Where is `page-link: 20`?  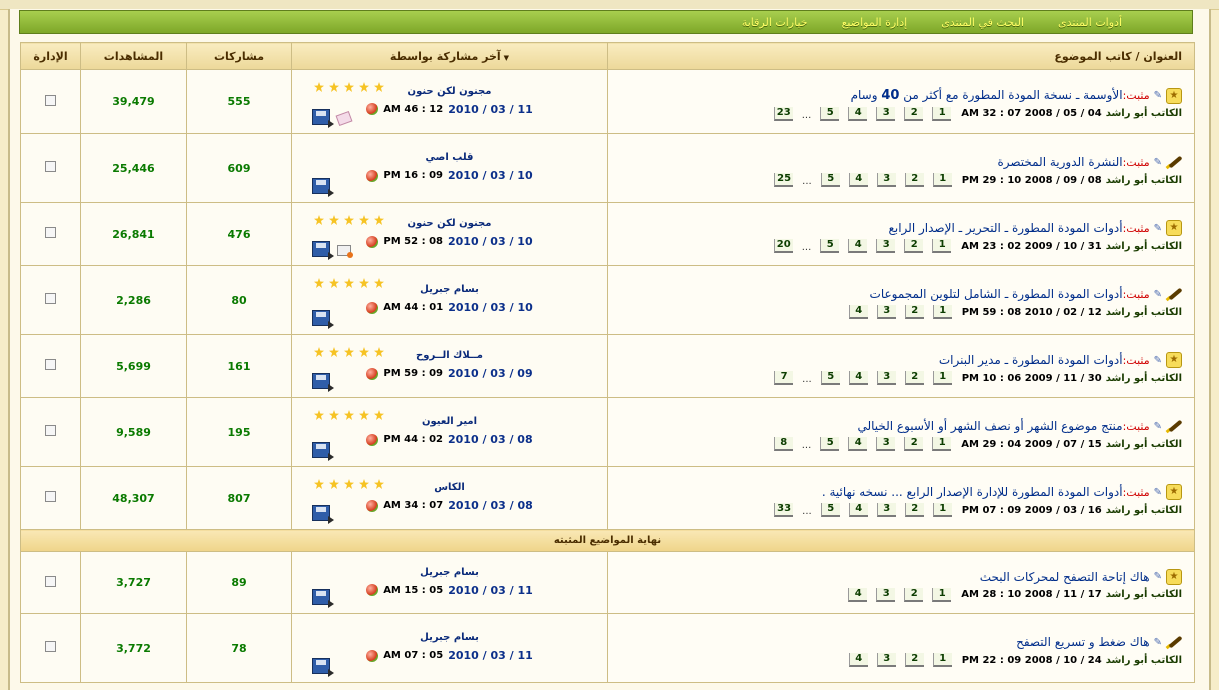
page-link: 20 is located at coordinates (783, 246).